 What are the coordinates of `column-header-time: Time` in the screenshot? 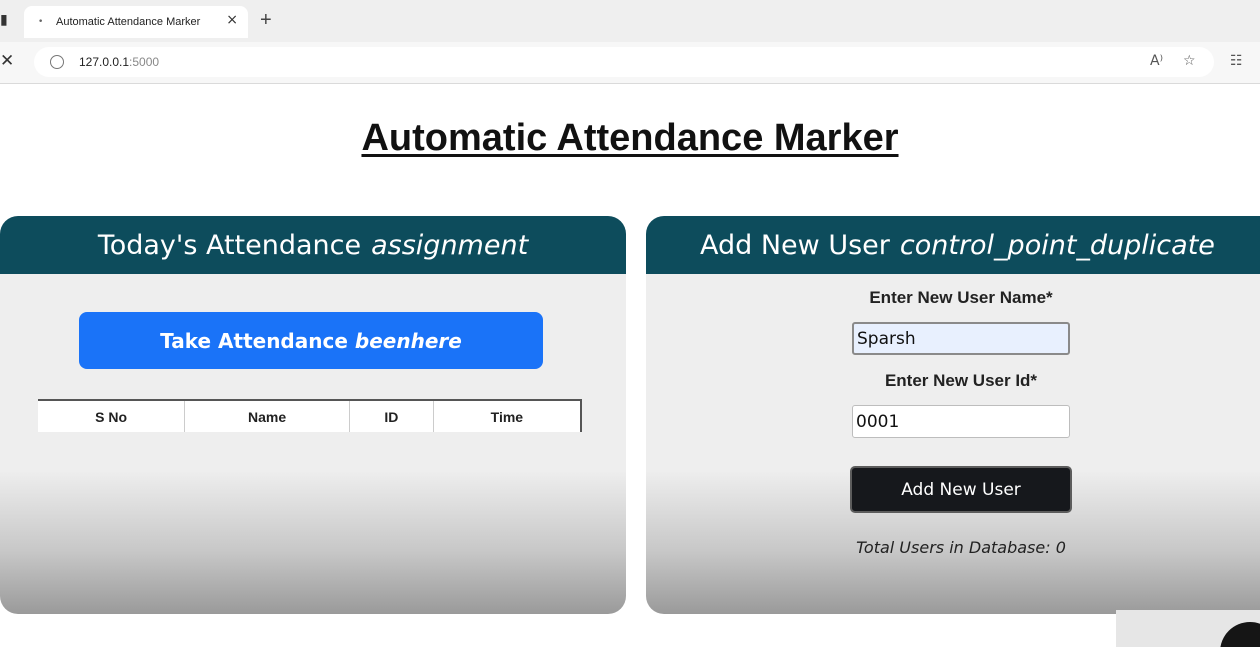 It's located at (506, 416).